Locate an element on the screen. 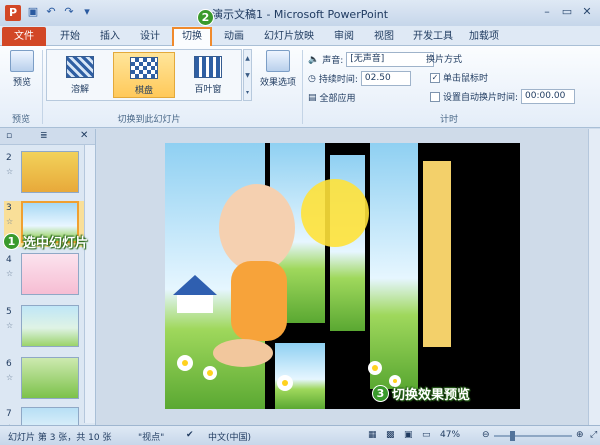  slides-tab-icon: ≣ is located at coordinates (44, 136).